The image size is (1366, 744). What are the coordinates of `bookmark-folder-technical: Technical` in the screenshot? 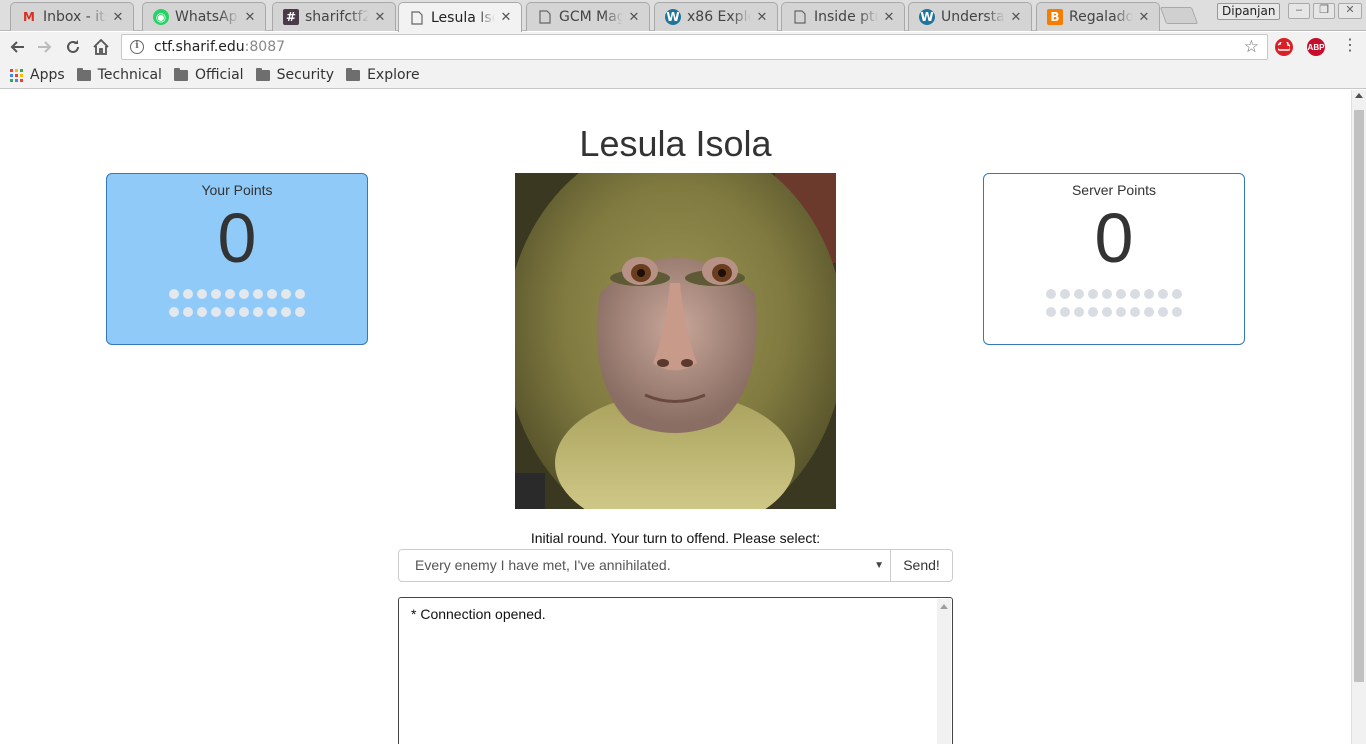 It's located at (119, 75).